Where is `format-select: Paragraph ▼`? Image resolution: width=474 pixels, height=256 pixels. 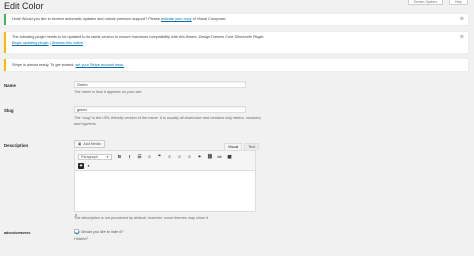 format-select: Paragraph ▼ is located at coordinates (95, 157).